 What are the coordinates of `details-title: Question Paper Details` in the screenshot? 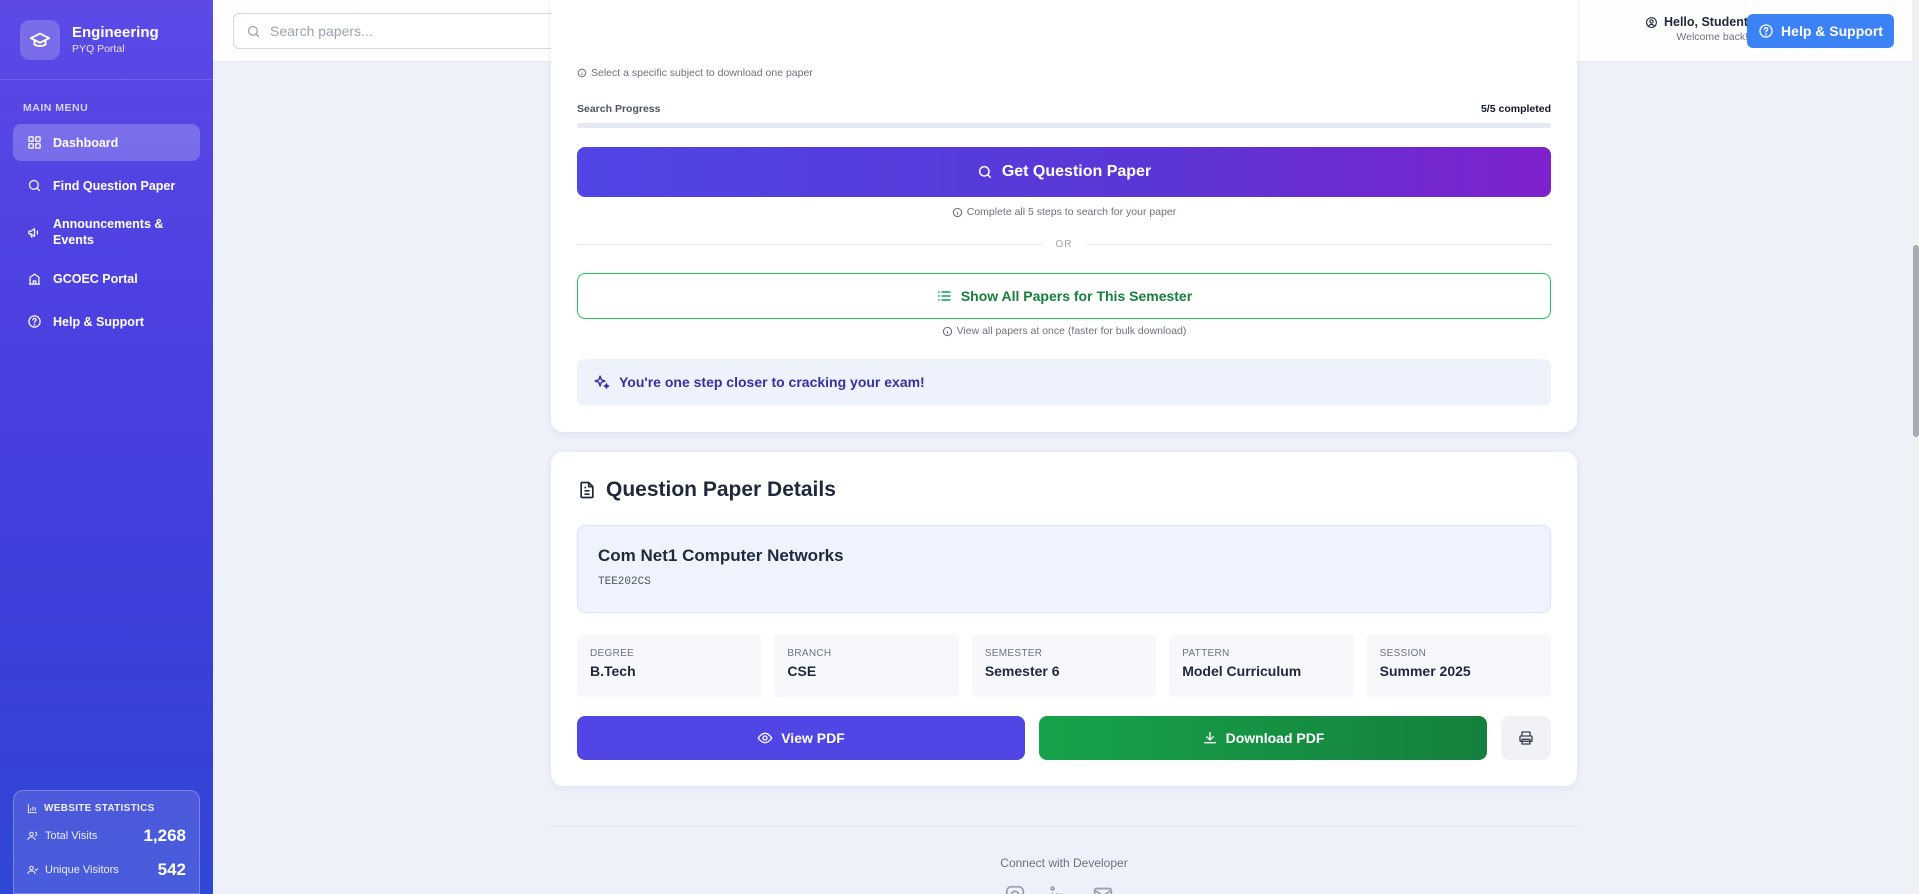 It's located at (721, 489).